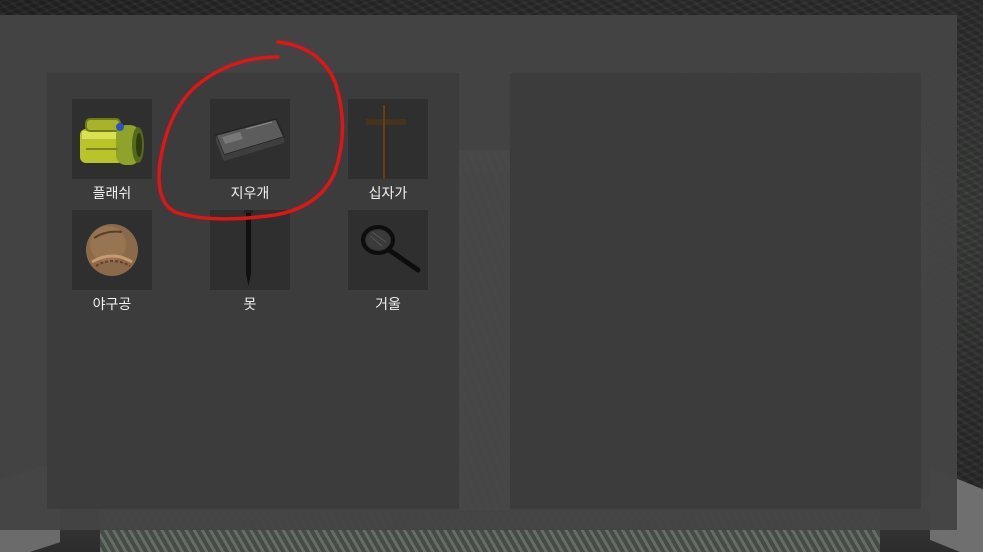 The width and height of the screenshot is (983, 552). I want to click on inventory-slot-baseball: 야구공, so click(112, 261).